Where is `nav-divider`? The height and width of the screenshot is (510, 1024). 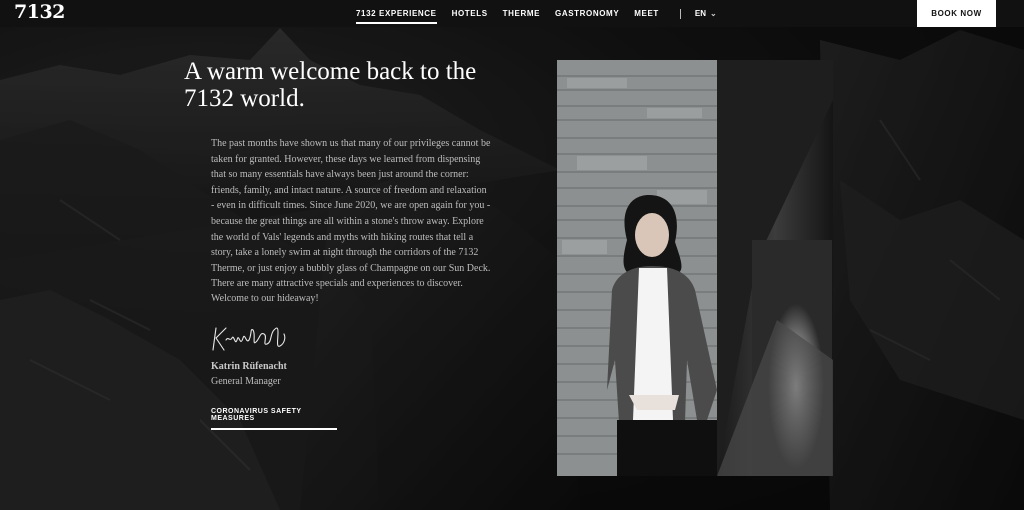 nav-divider is located at coordinates (680, 13).